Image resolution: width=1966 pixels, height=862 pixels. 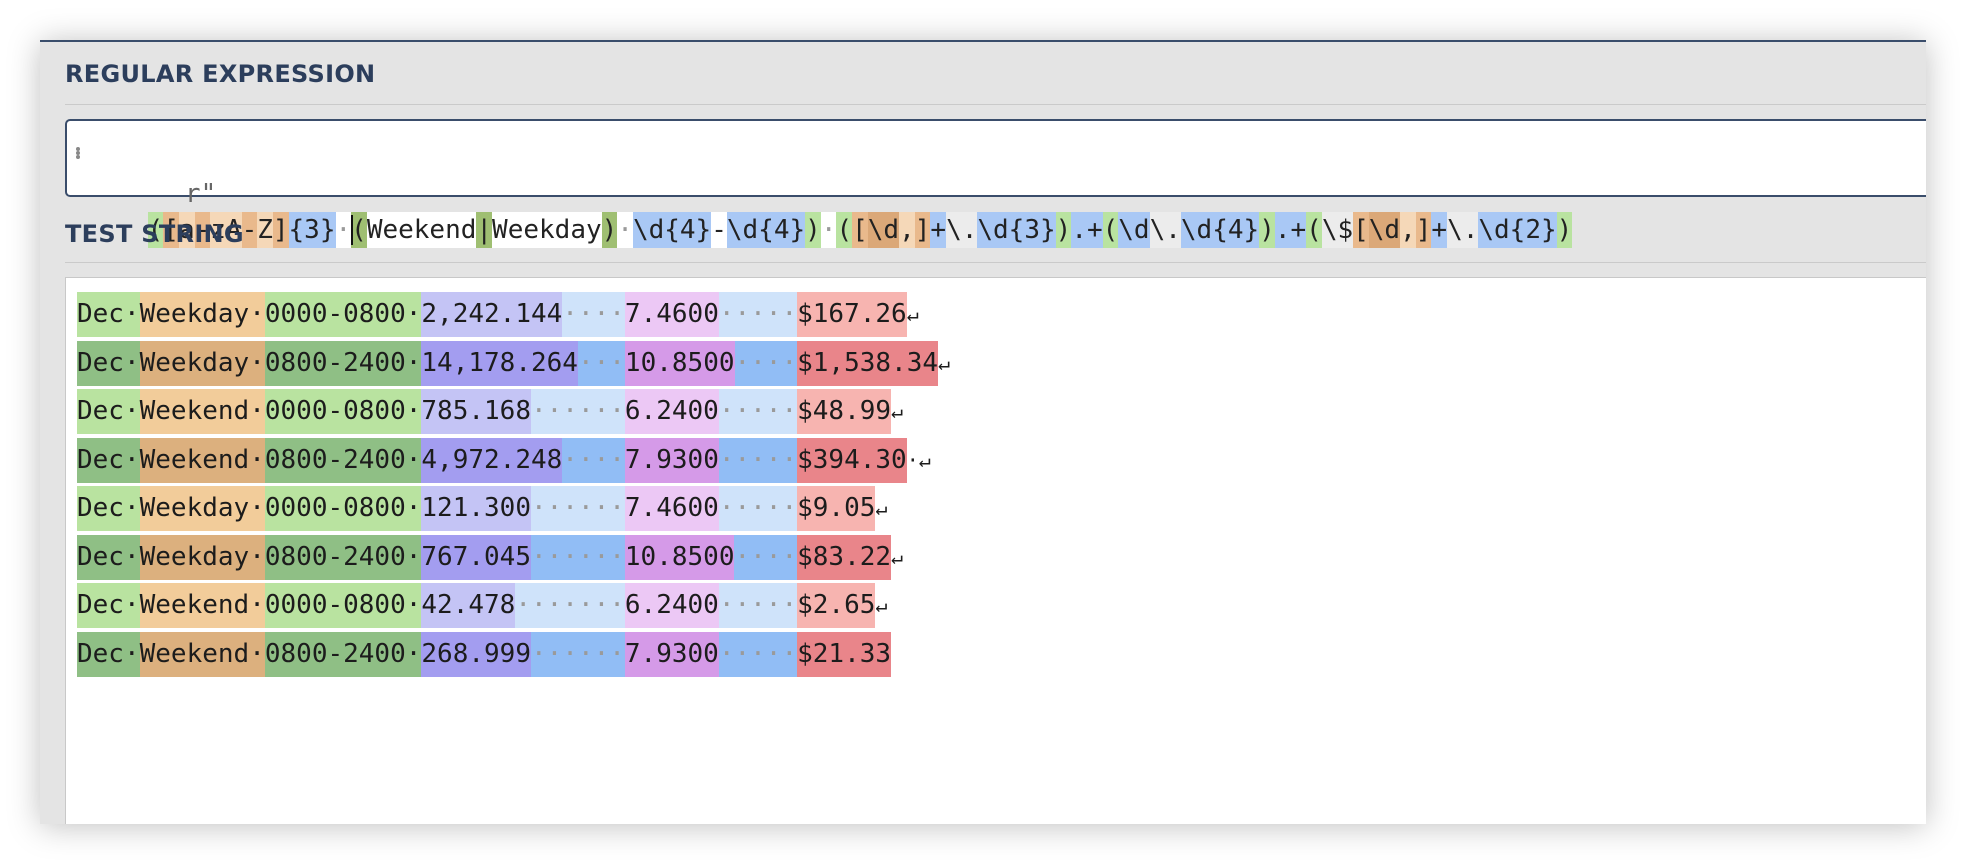 What do you see at coordinates (154, 234) in the screenshot?
I see `test-section-label: TEST STRING` at bounding box center [154, 234].